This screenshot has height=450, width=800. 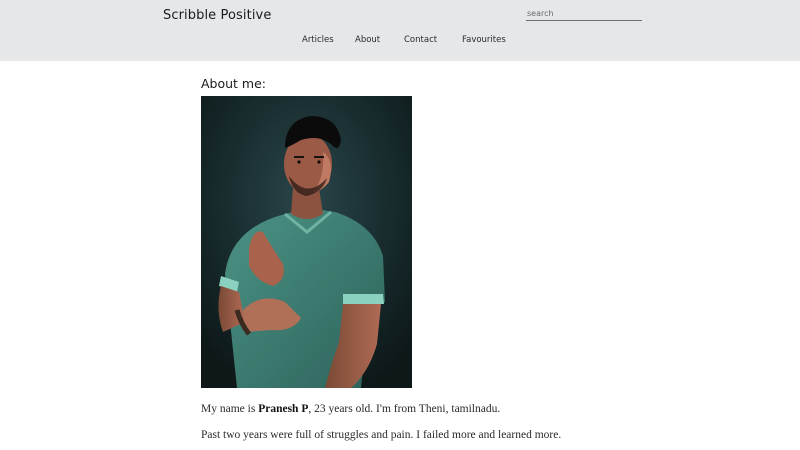 I want to click on bio-name: Pranesh P, so click(x=283, y=409).